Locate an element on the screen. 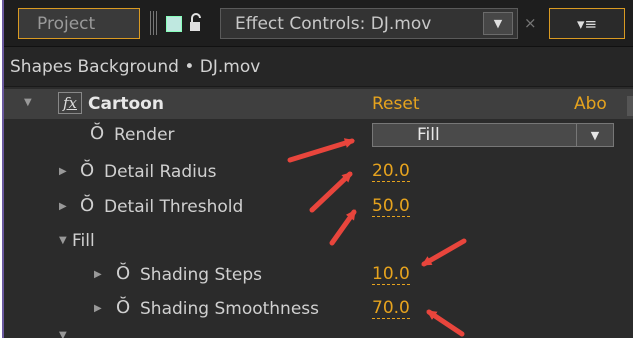 This screenshot has width=633, height=338. tab-effect-controls-label: Effect Controls: DJ.mov is located at coordinates (333, 23).